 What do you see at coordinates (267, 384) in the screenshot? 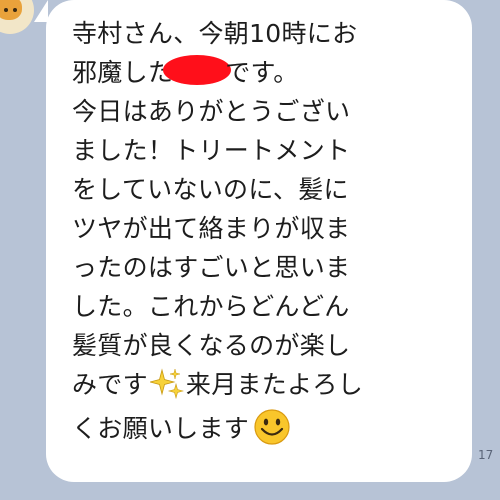
I see `message-line: みです 来月またよろし` at bounding box center [267, 384].